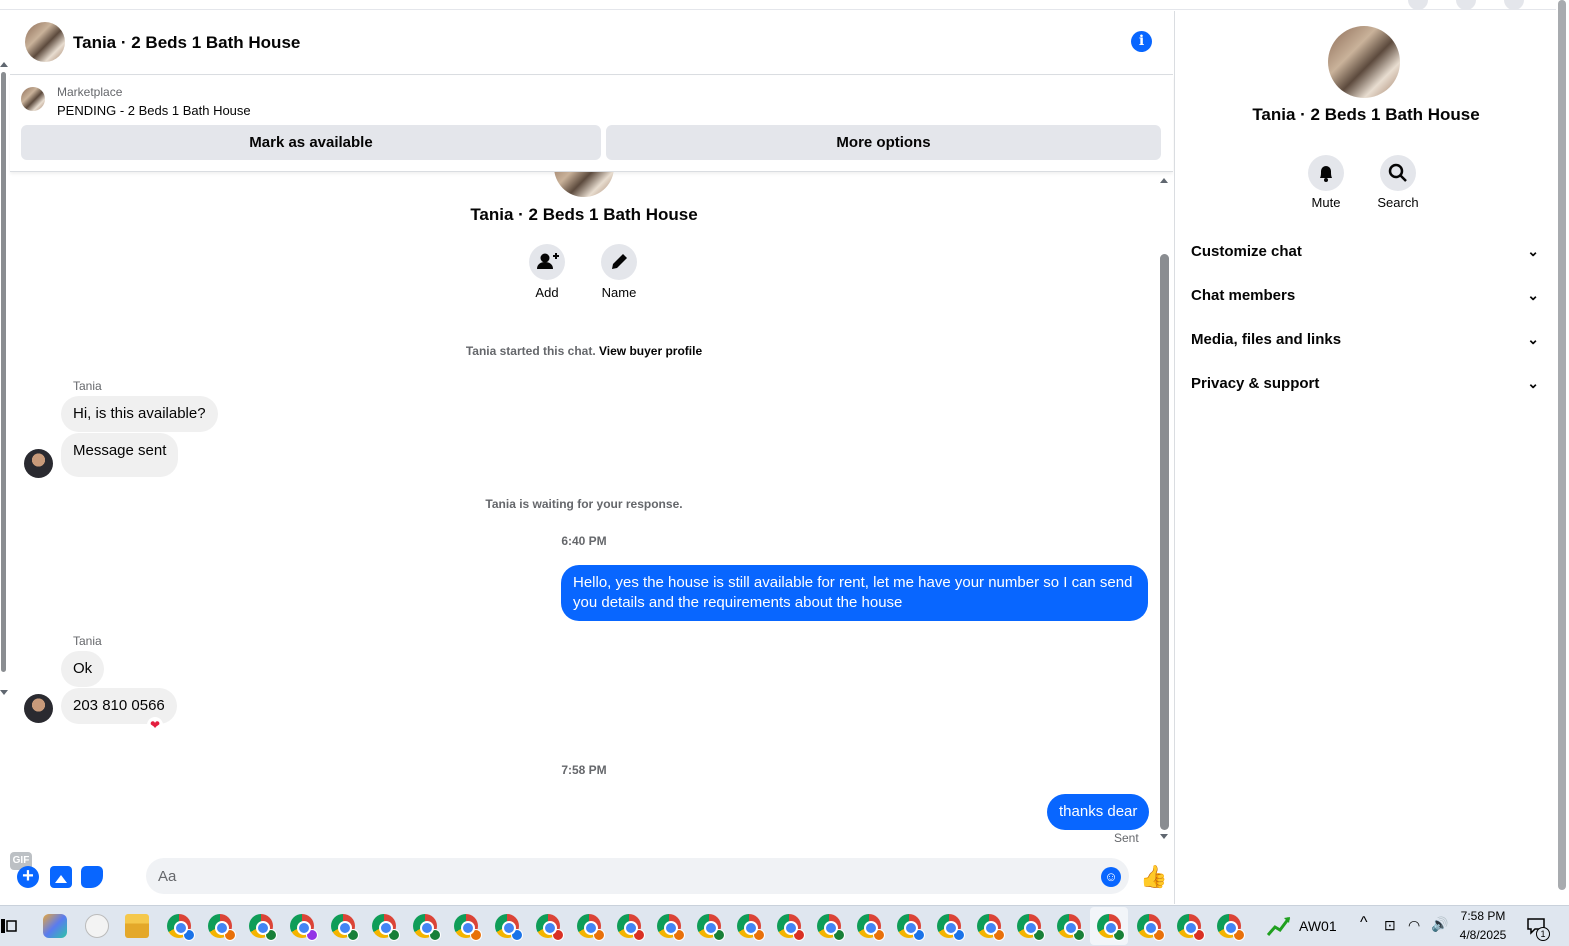  What do you see at coordinates (120, 455) in the screenshot?
I see `incoming-message: Message sent` at bounding box center [120, 455].